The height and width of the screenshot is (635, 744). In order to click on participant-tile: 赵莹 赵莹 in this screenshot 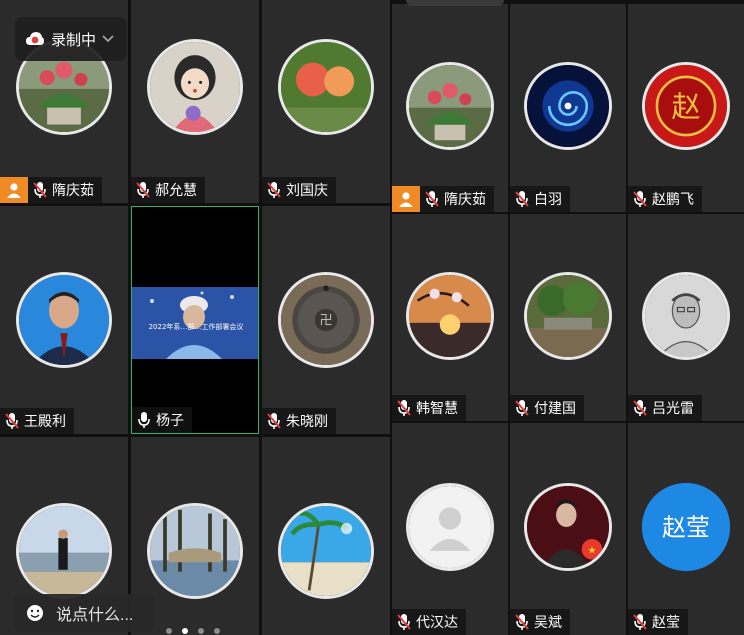, I will do `click(686, 529)`.